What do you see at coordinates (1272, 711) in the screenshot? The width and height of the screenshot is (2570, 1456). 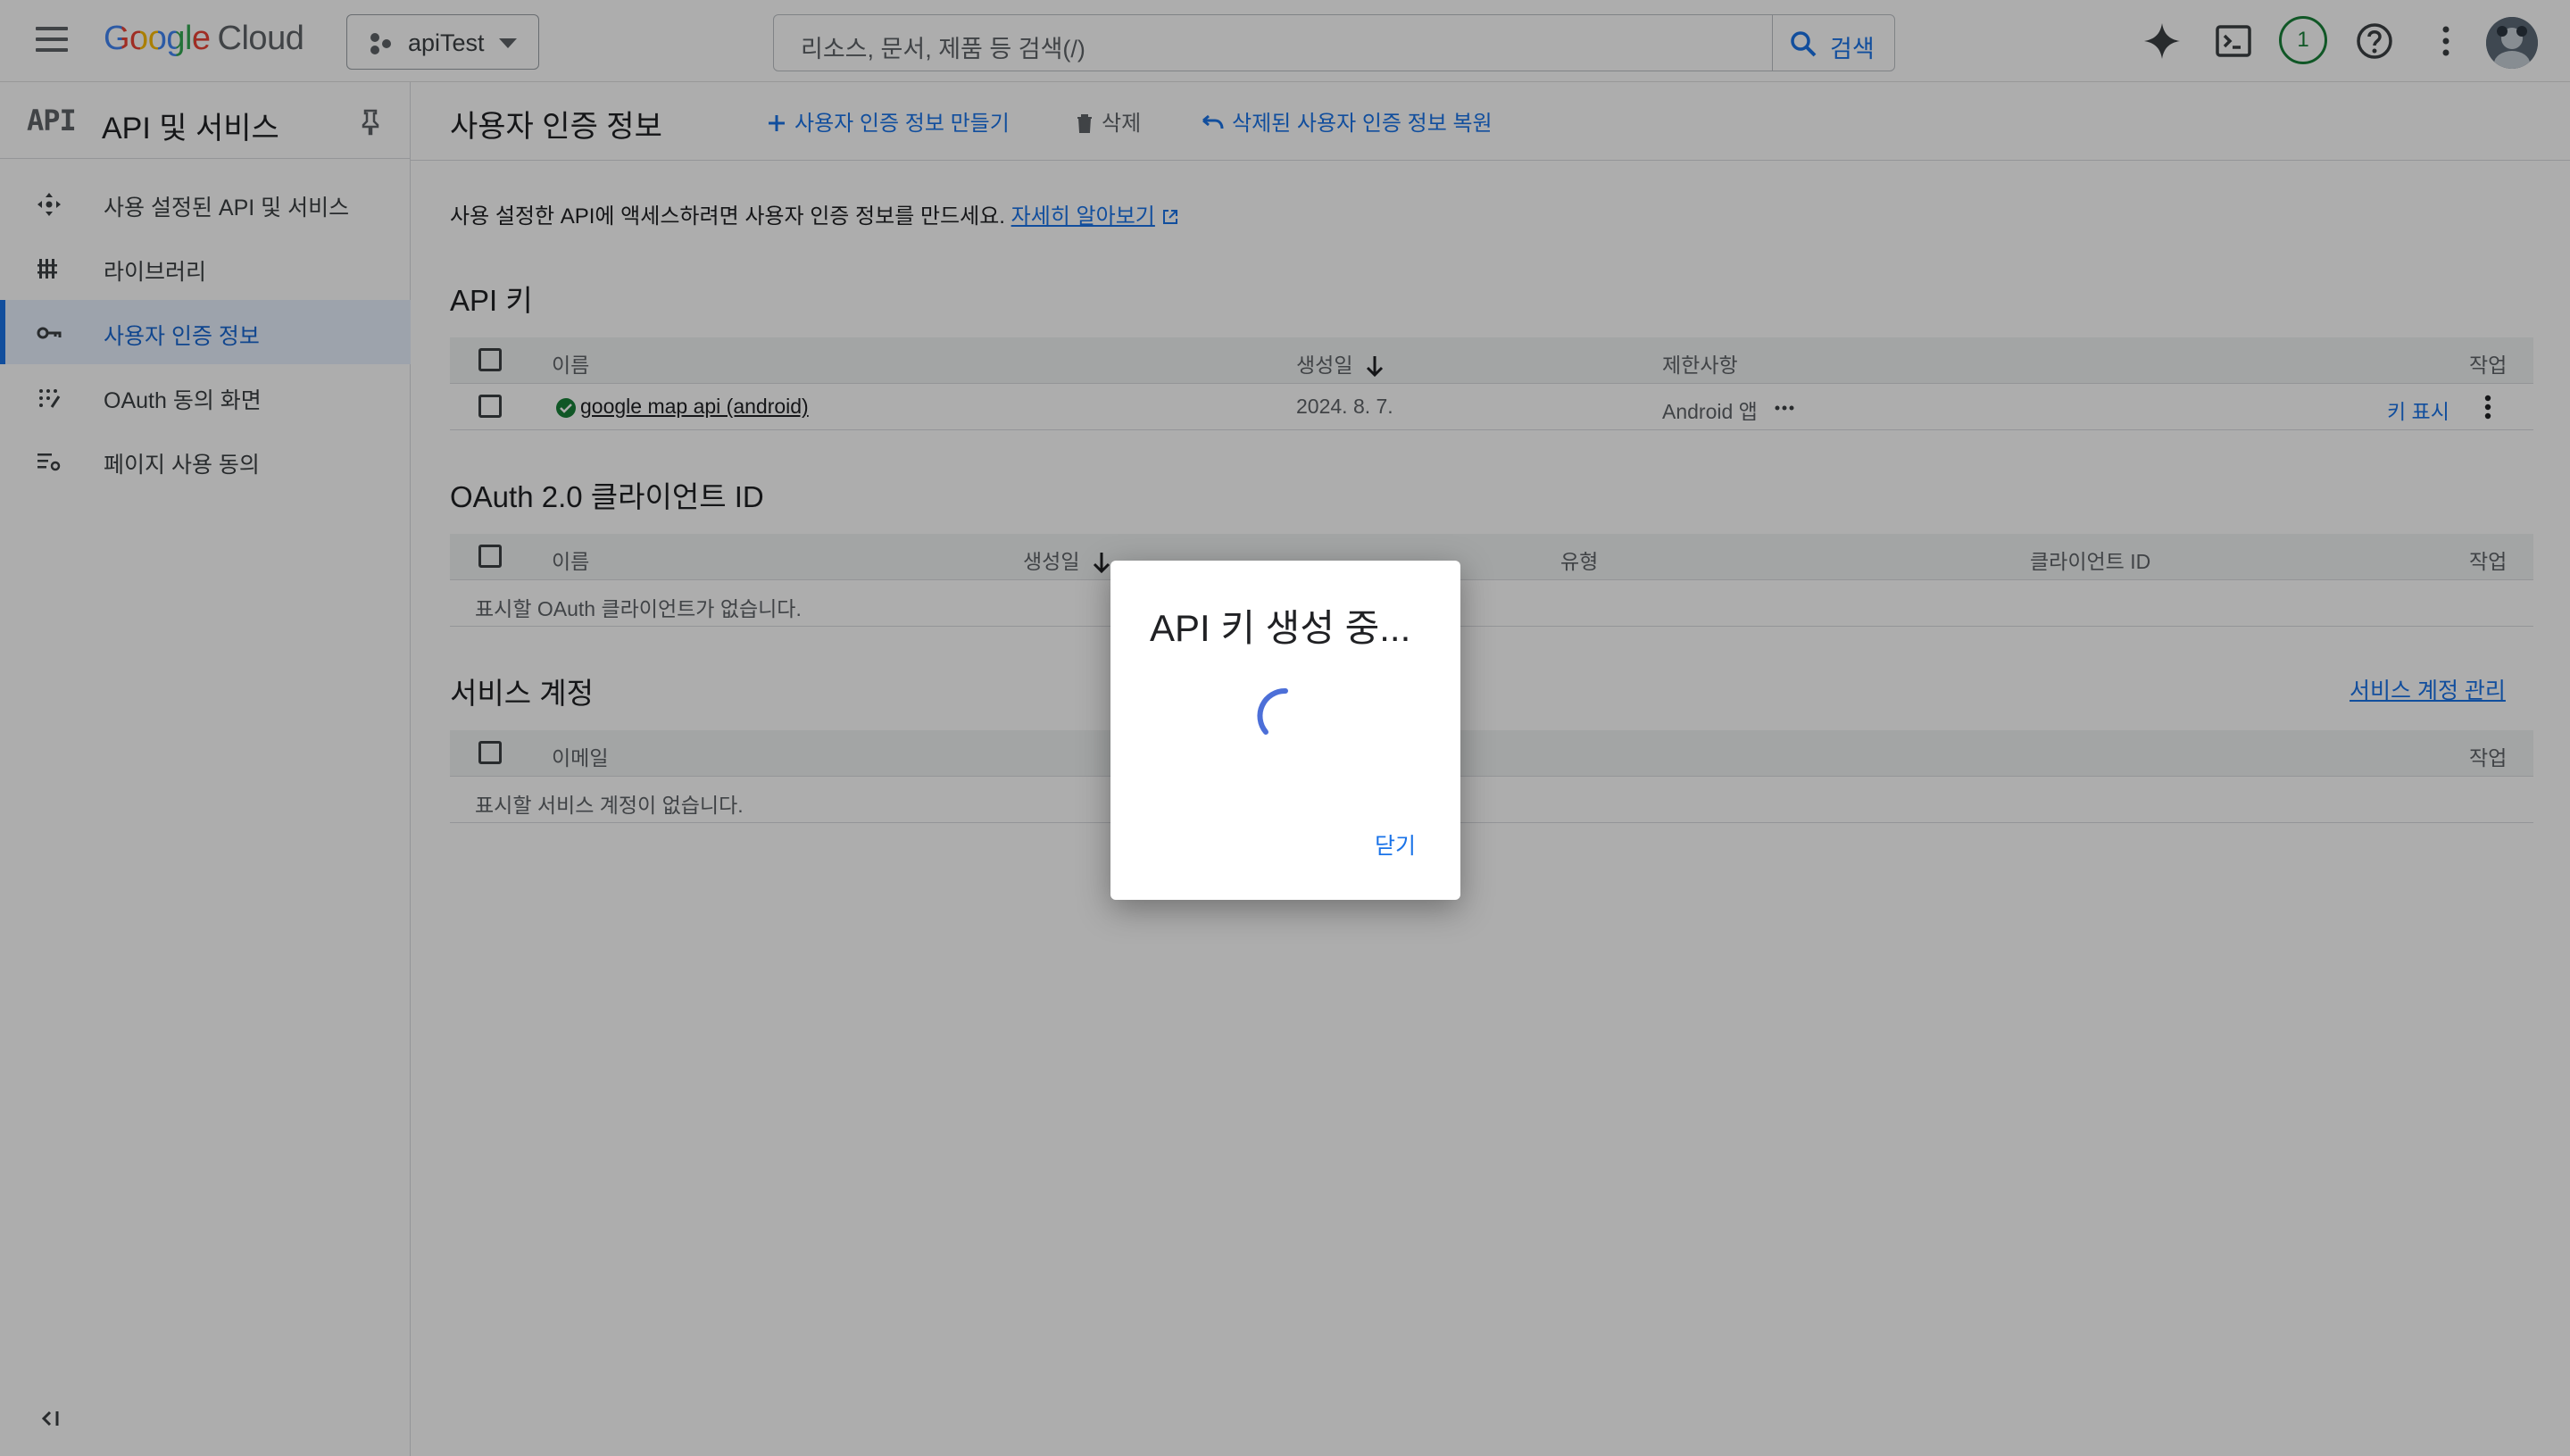 I see `loading-spinner-icon` at bounding box center [1272, 711].